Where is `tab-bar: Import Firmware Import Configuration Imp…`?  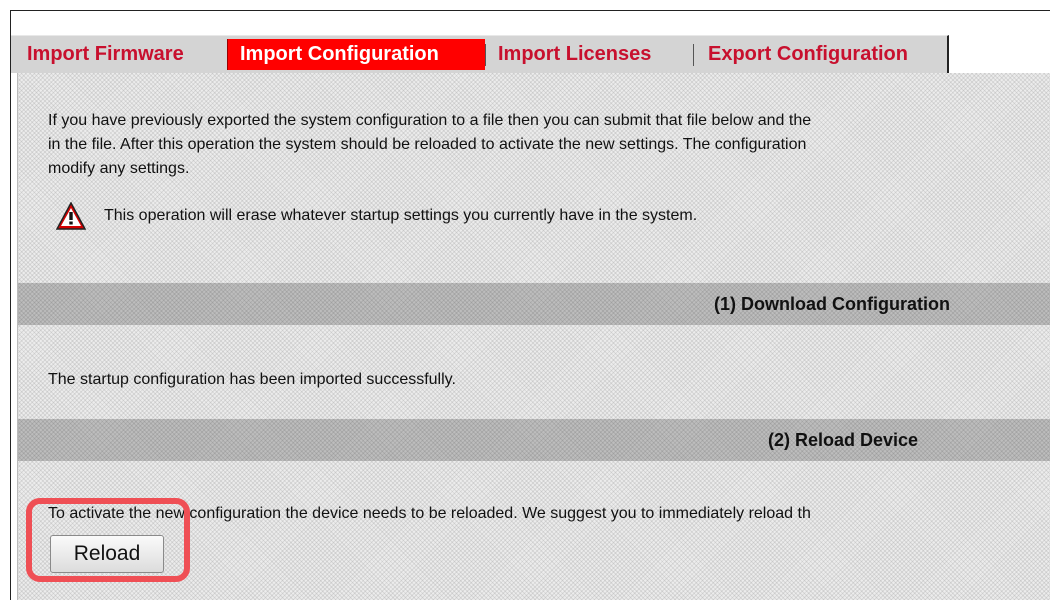
tab-bar: Import Firmware Import Configuration Imp… is located at coordinates (480, 54).